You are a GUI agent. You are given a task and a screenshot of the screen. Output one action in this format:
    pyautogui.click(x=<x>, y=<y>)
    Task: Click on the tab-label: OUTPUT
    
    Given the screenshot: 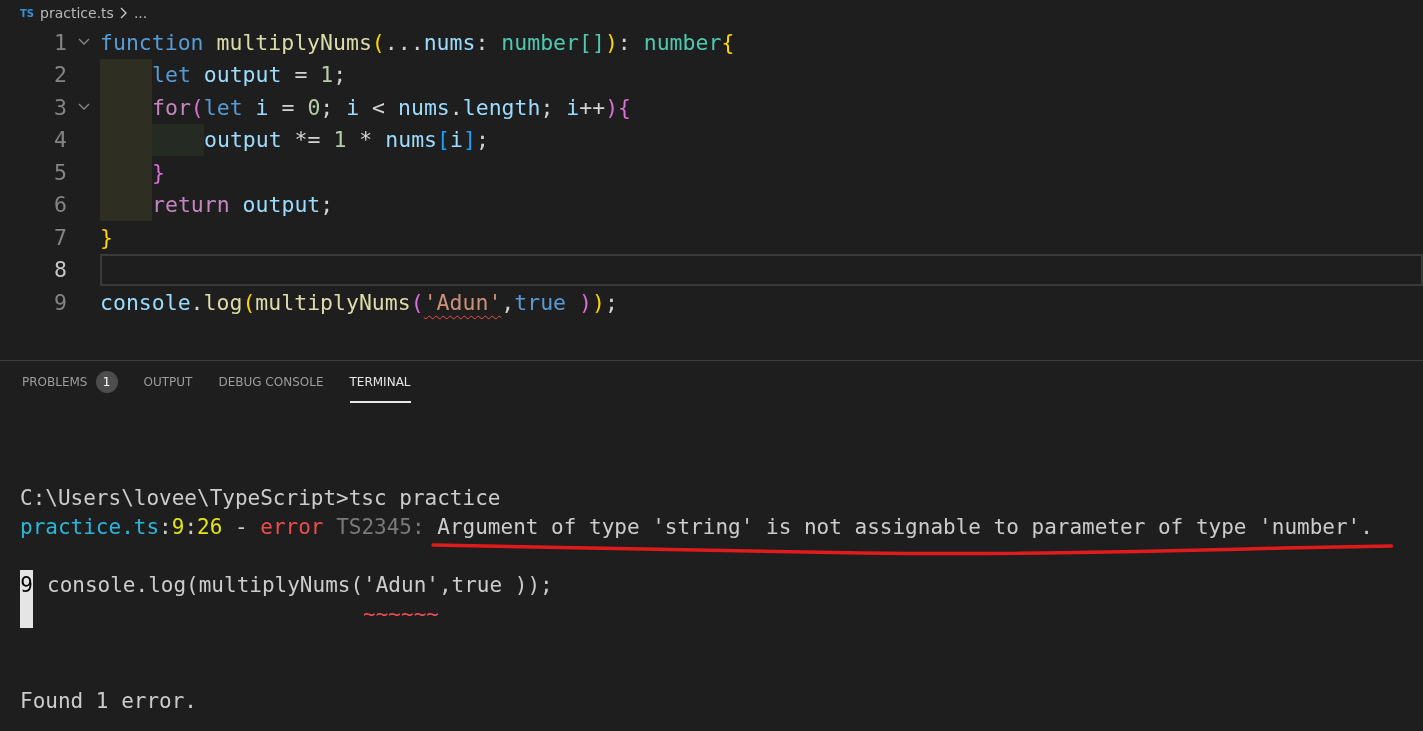 What is the action you would take?
    pyautogui.click(x=168, y=382)
    